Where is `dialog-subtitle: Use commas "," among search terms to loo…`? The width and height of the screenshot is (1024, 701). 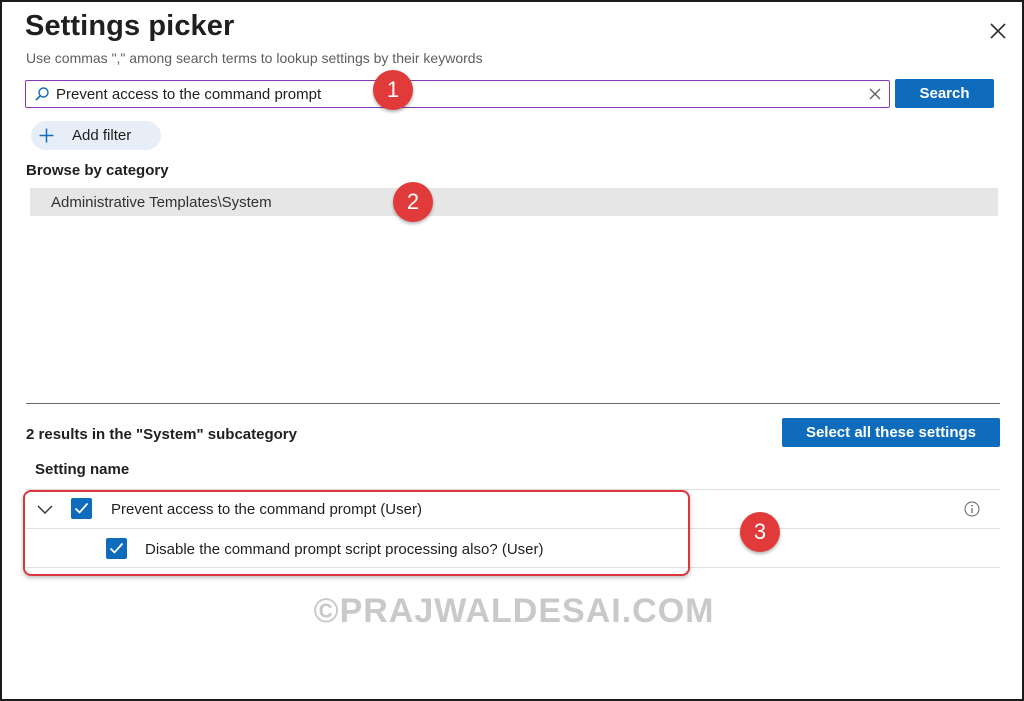 dialog-subtitle: Use commas "," among search terms to loo… is located at coordinates (254, 58).